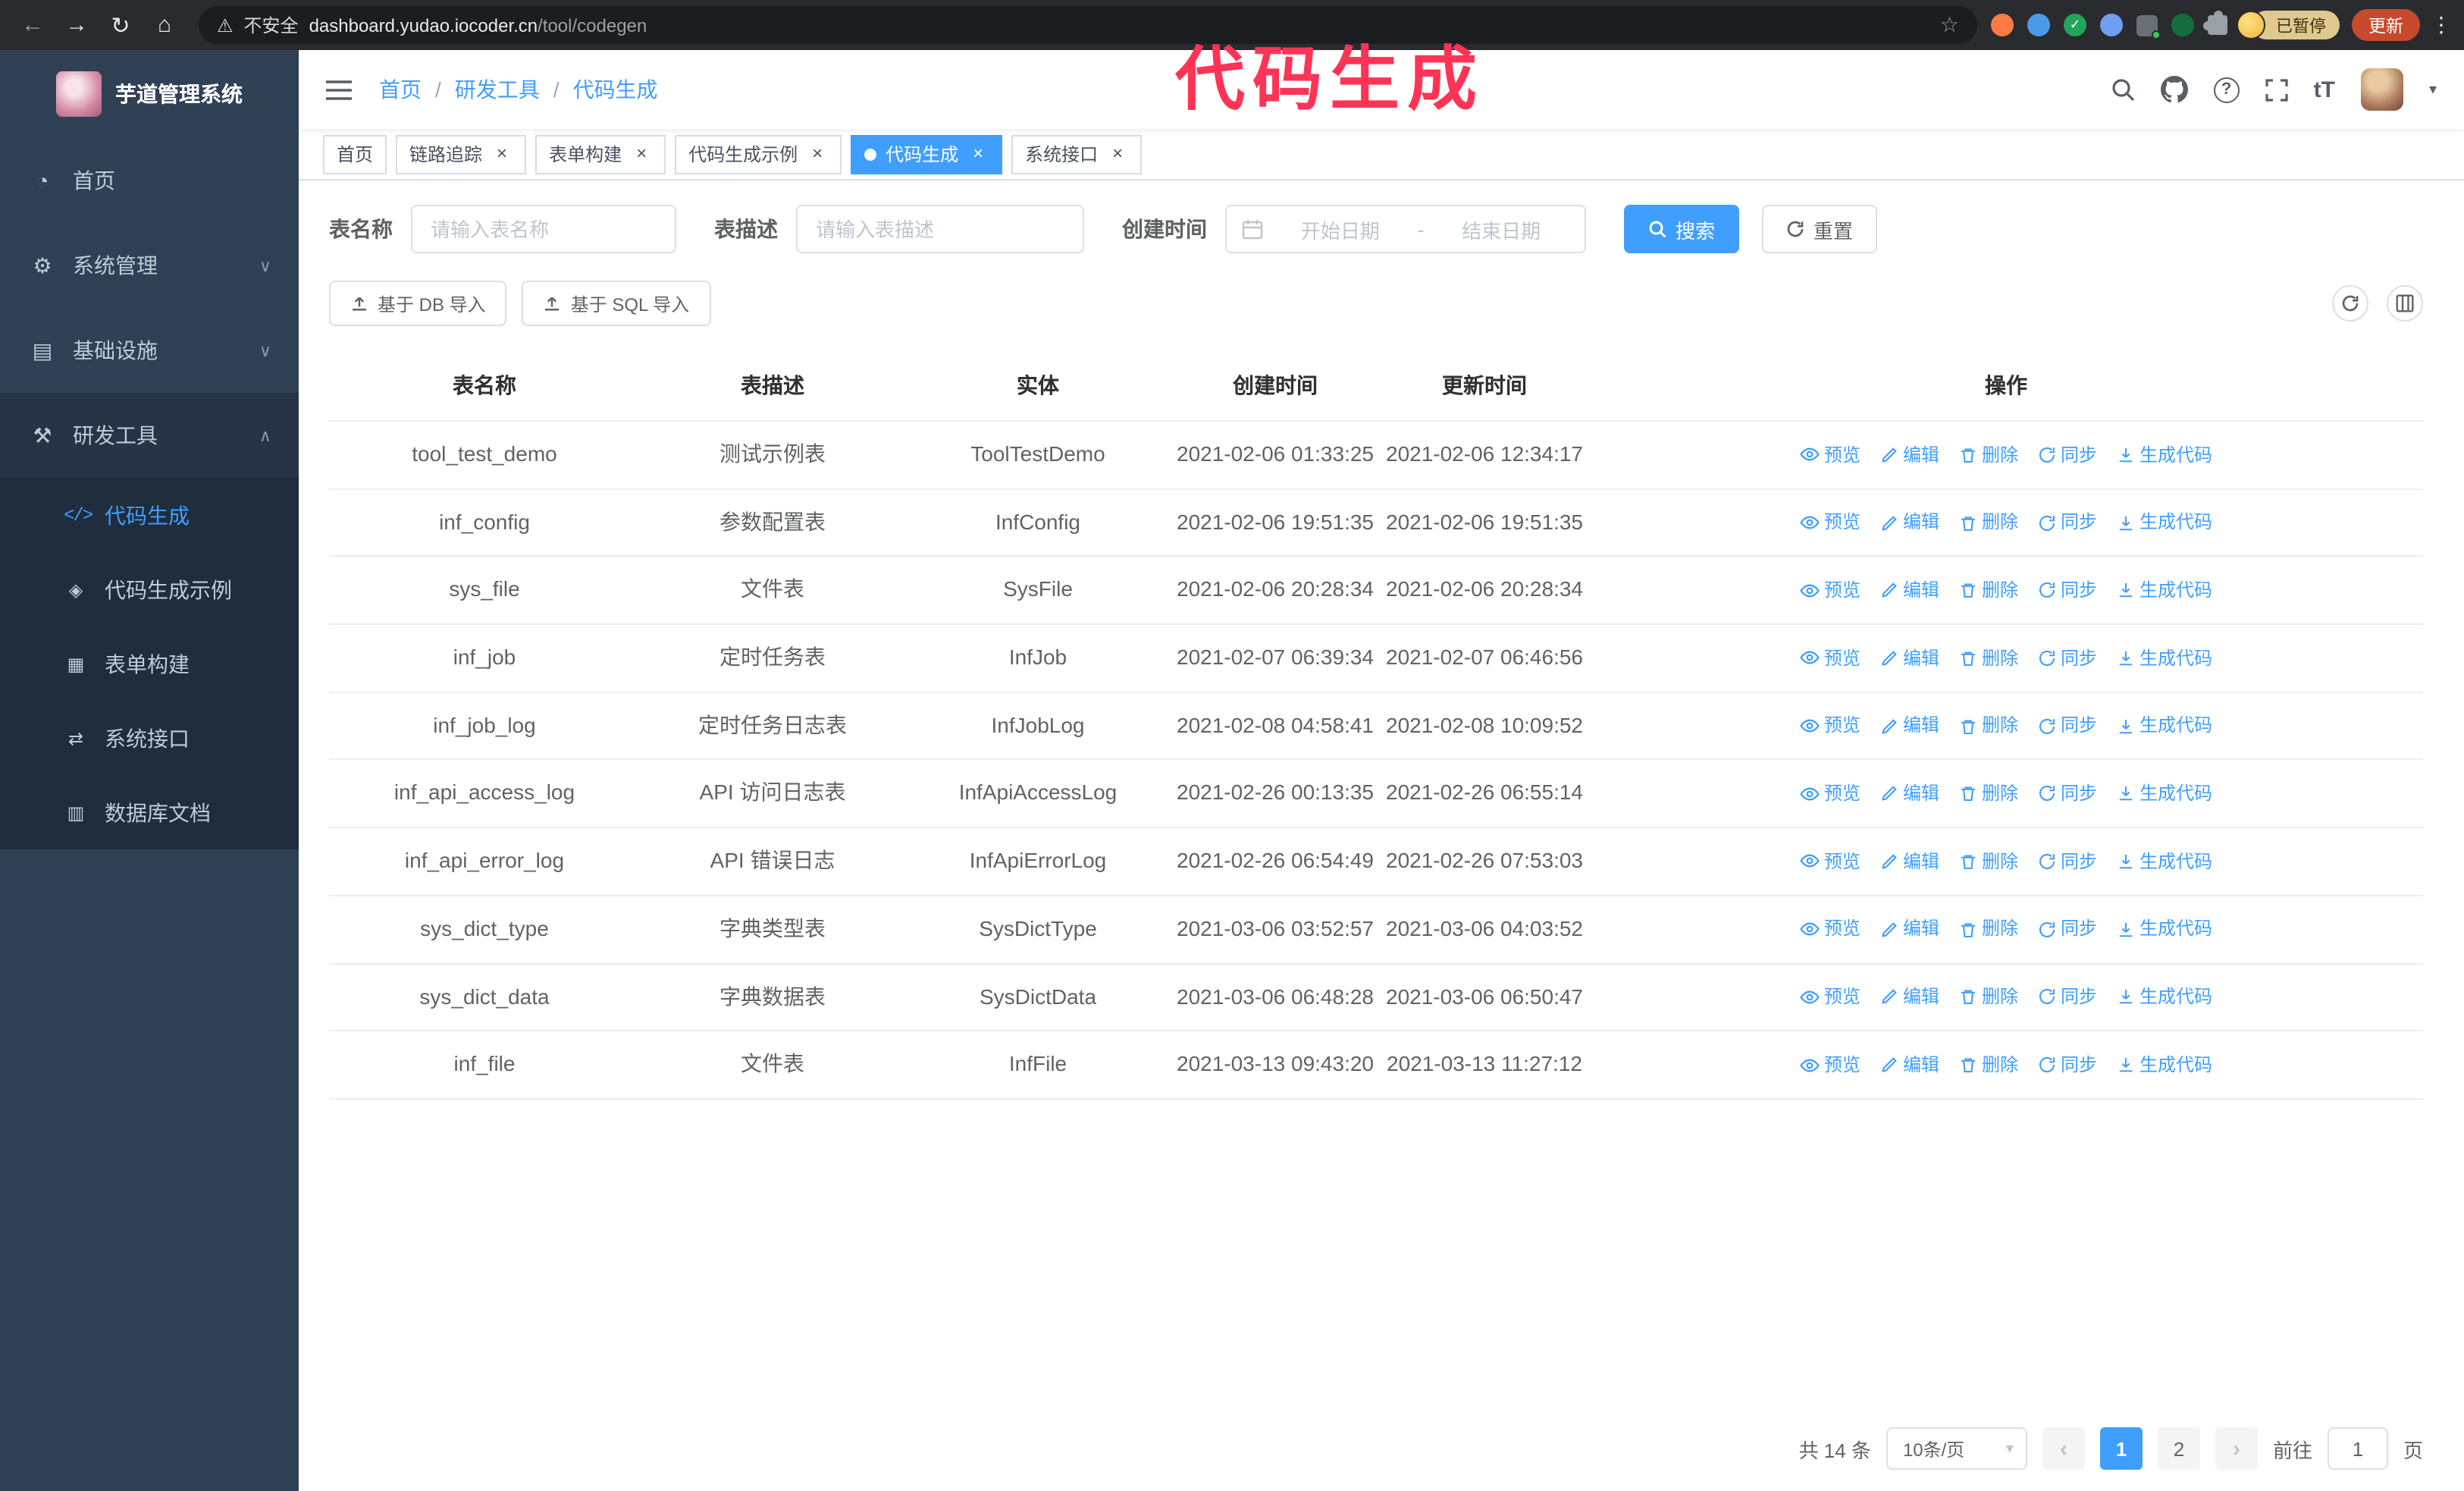 The height and width of the screenshot is (1491, 2464). I want to click on page-size-select: 10条/页 ▾, so click(1956, 1448).